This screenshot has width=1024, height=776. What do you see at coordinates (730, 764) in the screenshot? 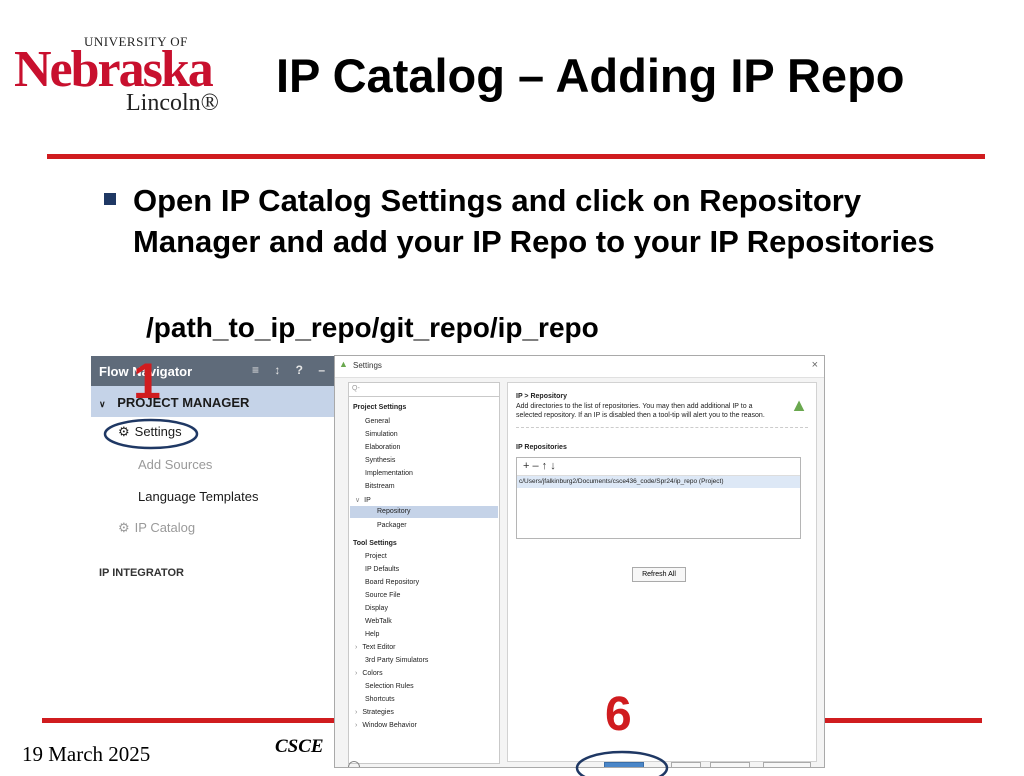
I see `apply-button` at bounding box center [730, 764].